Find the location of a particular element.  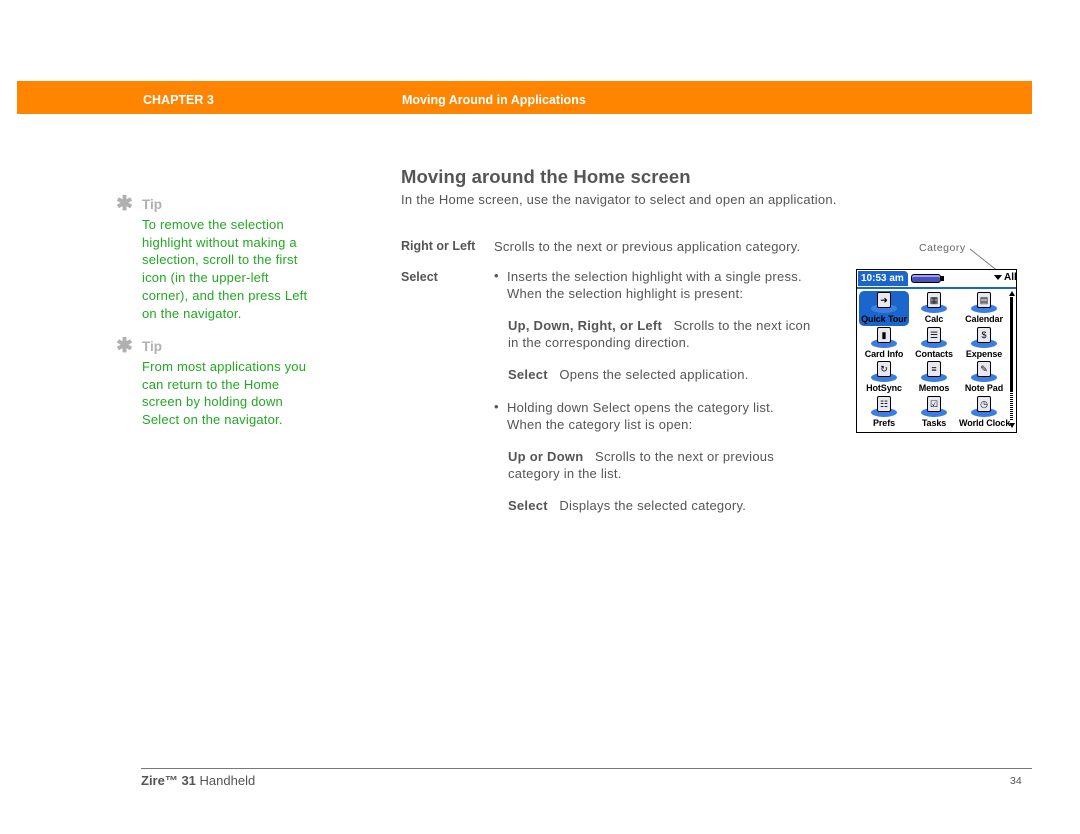

app-icon-expense: $ Expense is located at coordinates (984, 343).